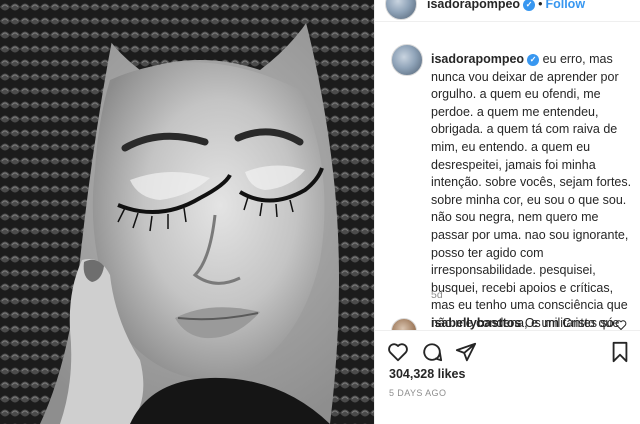 This screenshot has height=424, width=640. I want to click on bookmark-icon, so click(620, 354).